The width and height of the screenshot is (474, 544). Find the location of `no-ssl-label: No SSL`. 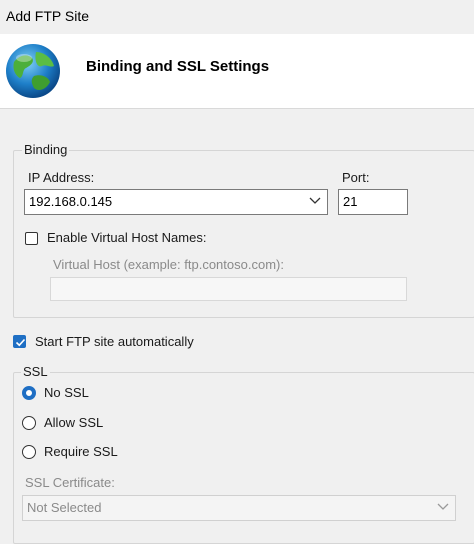

no-ssl-label: No SSL is located at coordinates (66, 392).